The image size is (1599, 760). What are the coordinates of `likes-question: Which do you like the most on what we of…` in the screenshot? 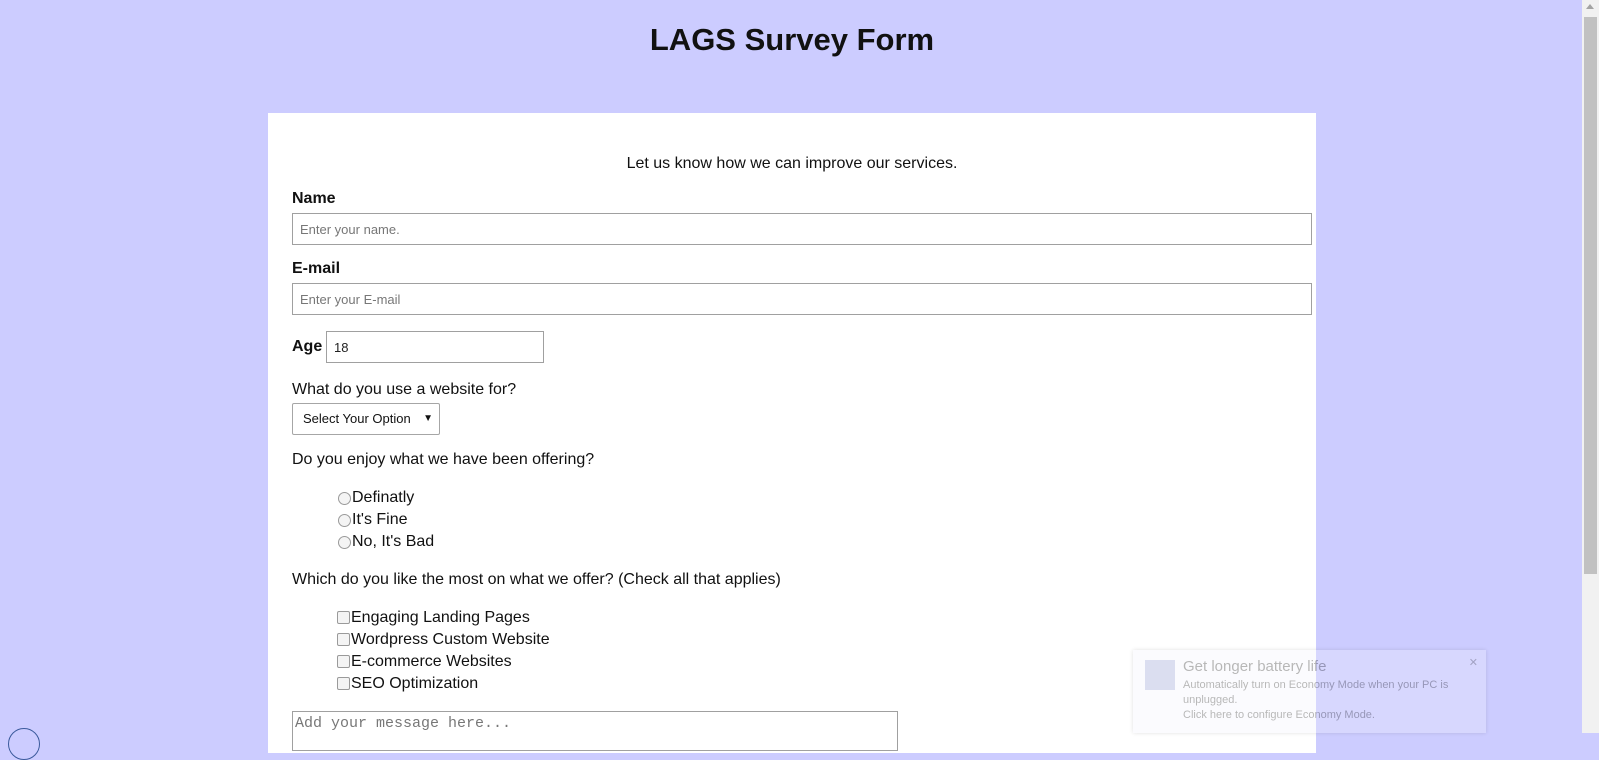 It's located at (536, 579).